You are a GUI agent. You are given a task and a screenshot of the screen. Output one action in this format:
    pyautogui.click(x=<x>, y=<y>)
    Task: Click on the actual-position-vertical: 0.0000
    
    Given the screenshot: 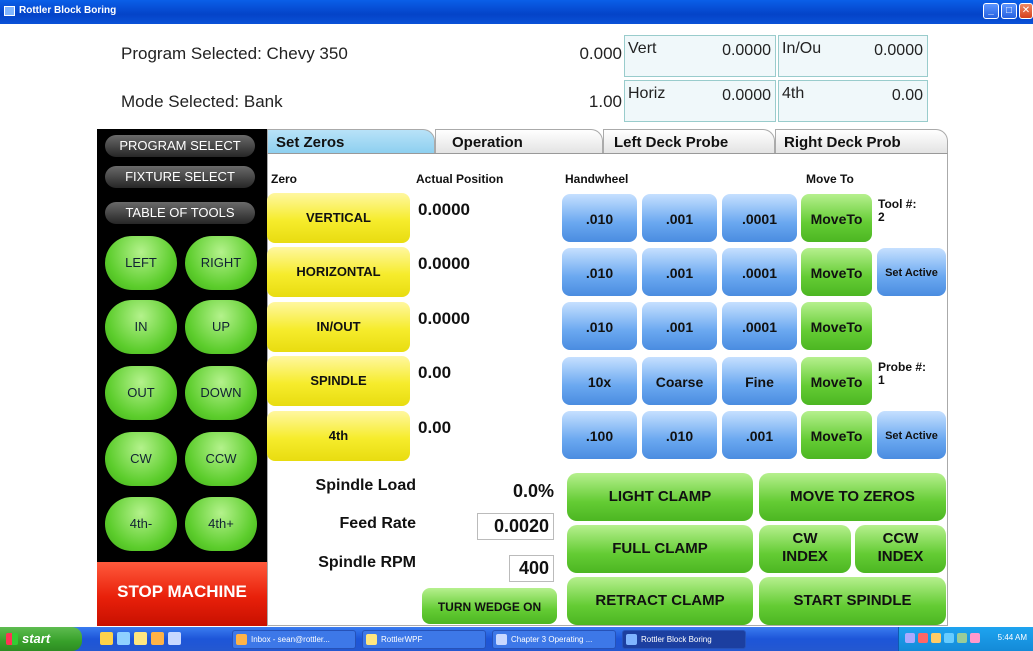 What is the action you would take?
    pyautogui.click(x=444, y=209)
    